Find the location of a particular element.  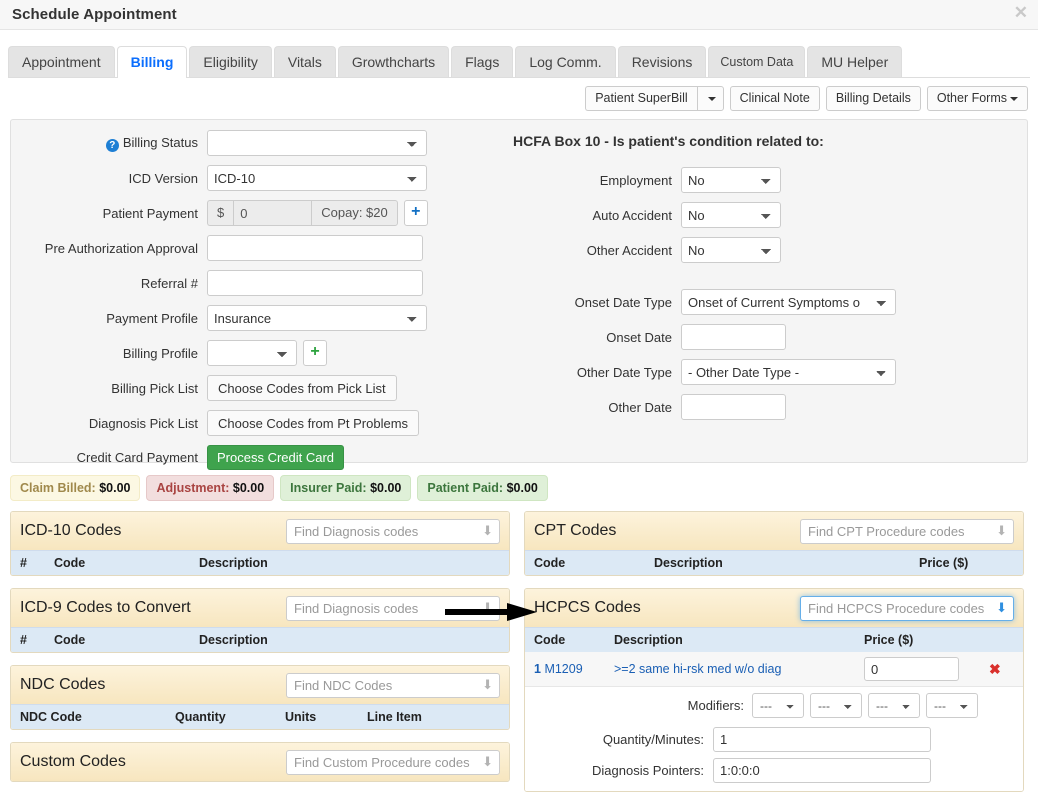

icd10-codes-panel: ICD-10 Codes ⬇ # Code Description is located at coordinates (260, 543).